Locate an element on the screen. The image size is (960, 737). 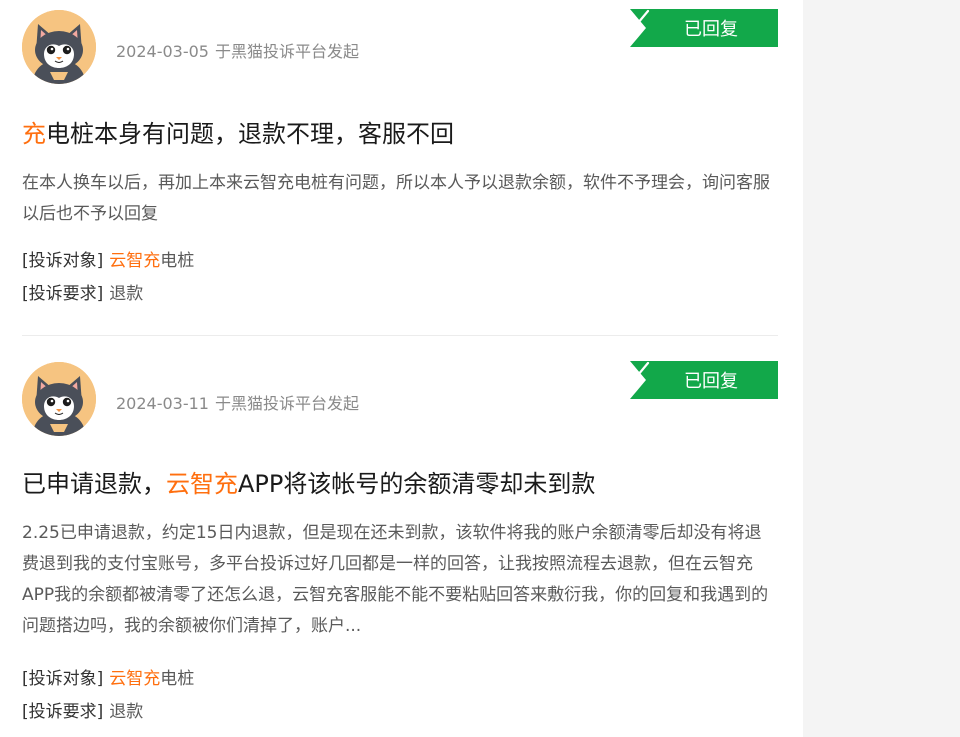
title-text-pre: 已申请退款， is located at coordinates (94, 484).